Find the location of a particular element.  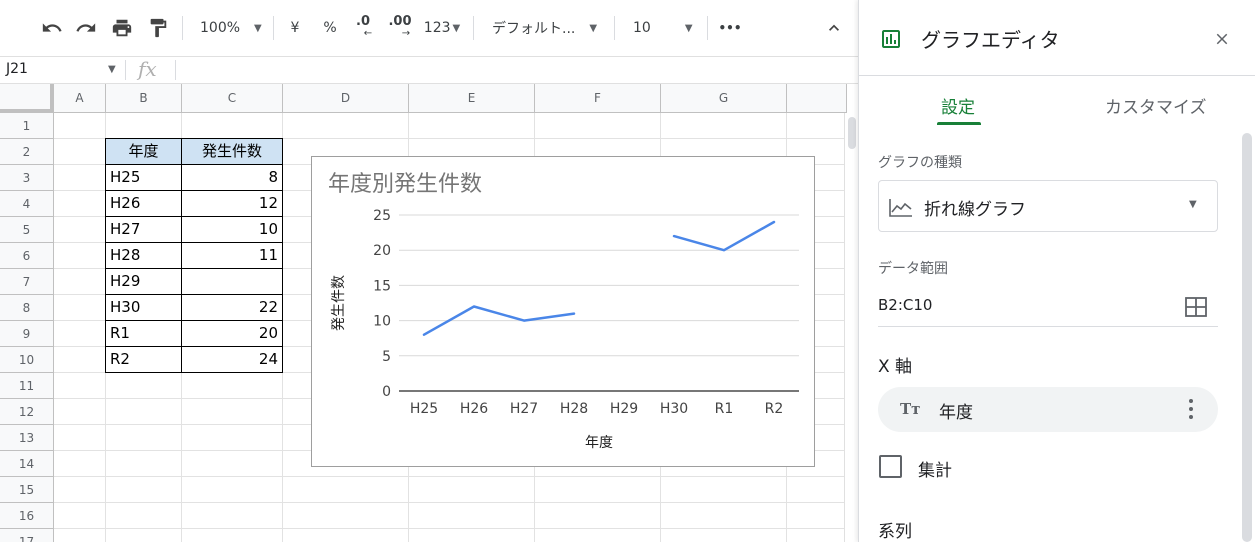

table-cell-year: H25 is located at coordinates (144, 178).